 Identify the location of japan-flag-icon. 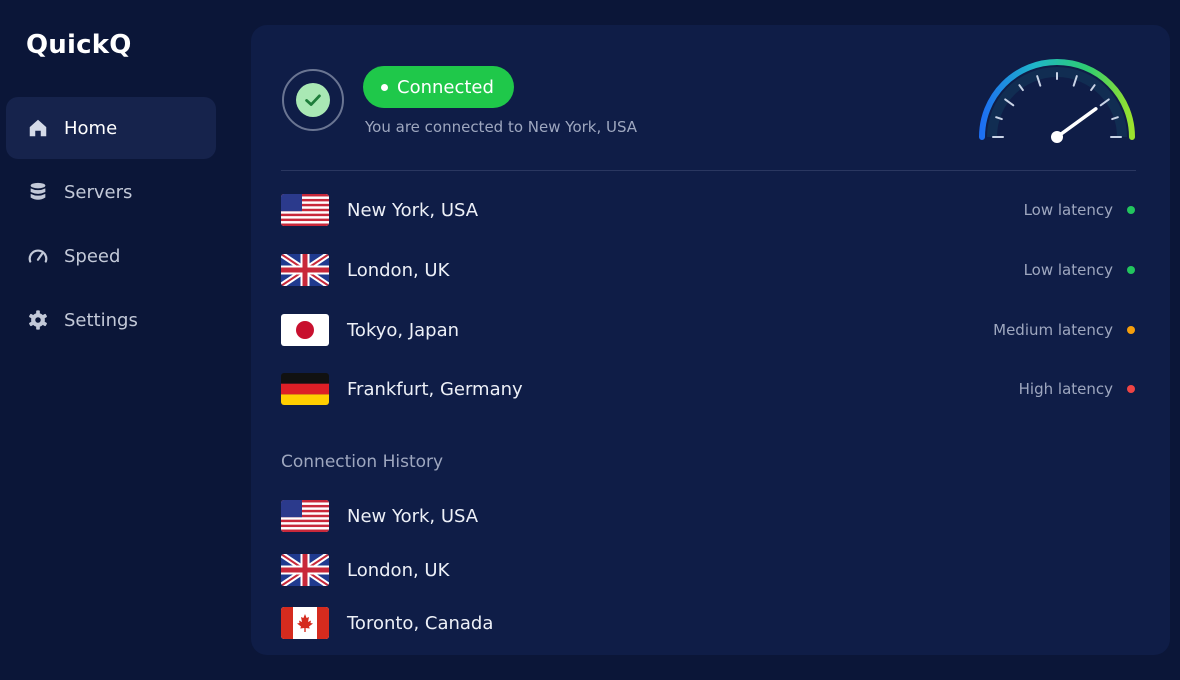
(305, 330).